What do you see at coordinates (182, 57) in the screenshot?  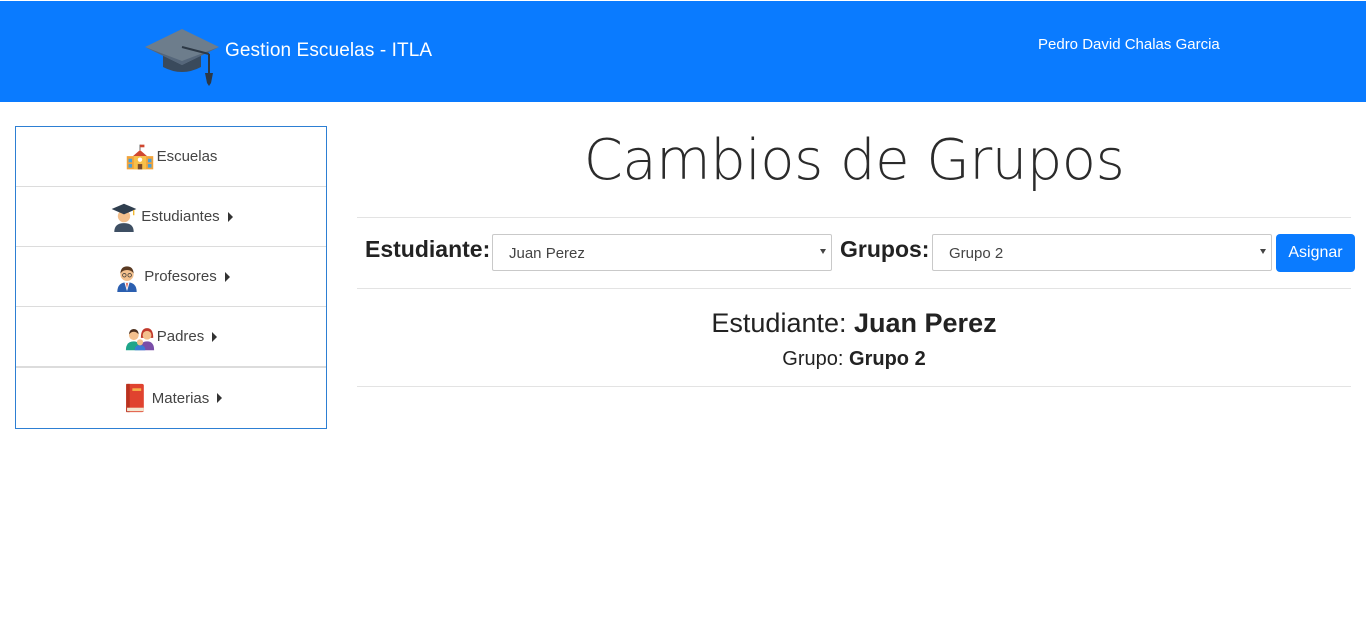 I see `graduation-cap-icon` at bounding box center [182, 57].